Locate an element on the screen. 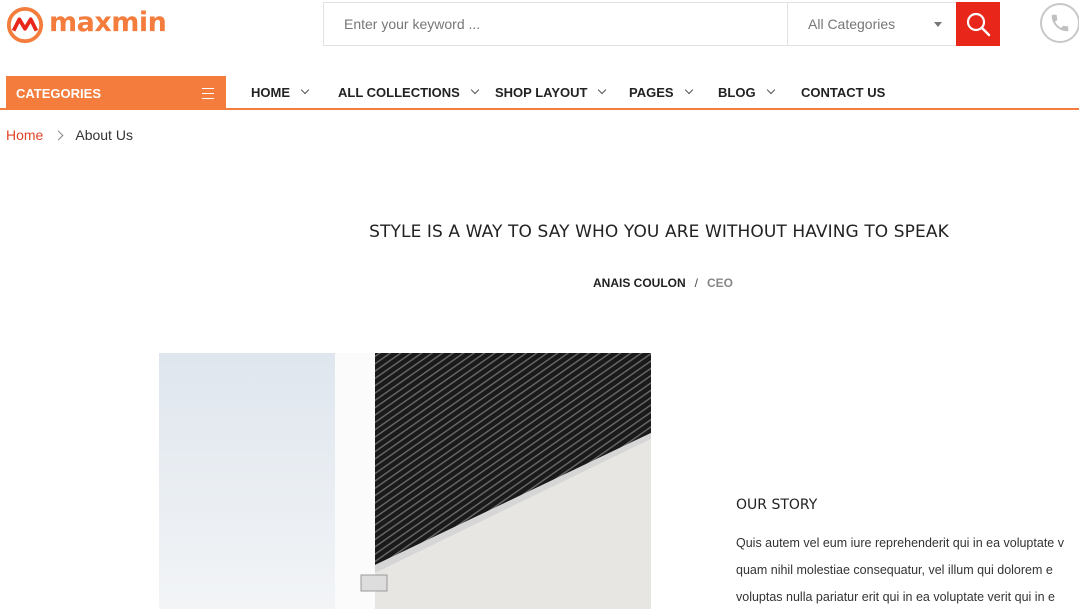 Image resolution: width=1079 pixels, height=609 pixels. nav-item-home: HOME is located at coordinates (280, 92).